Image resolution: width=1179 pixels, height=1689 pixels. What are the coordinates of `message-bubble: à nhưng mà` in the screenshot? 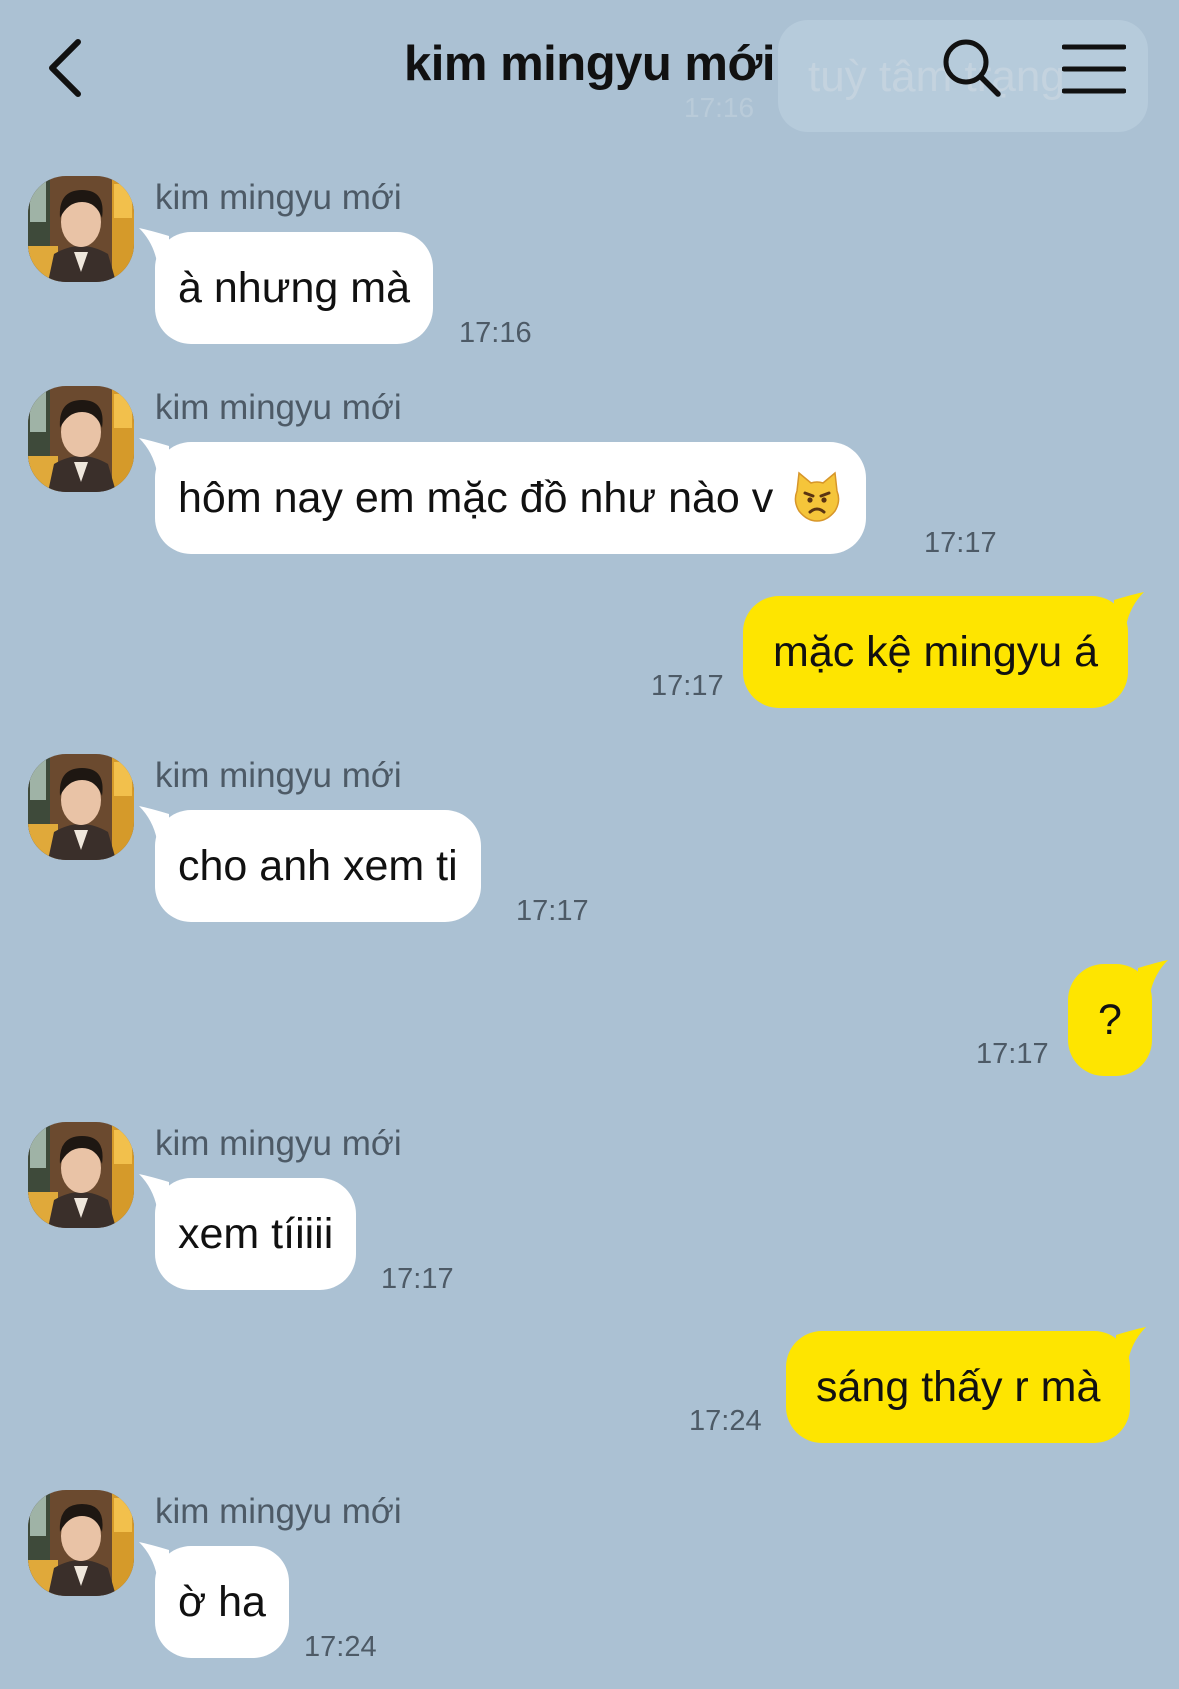 It's located at (286, 286).